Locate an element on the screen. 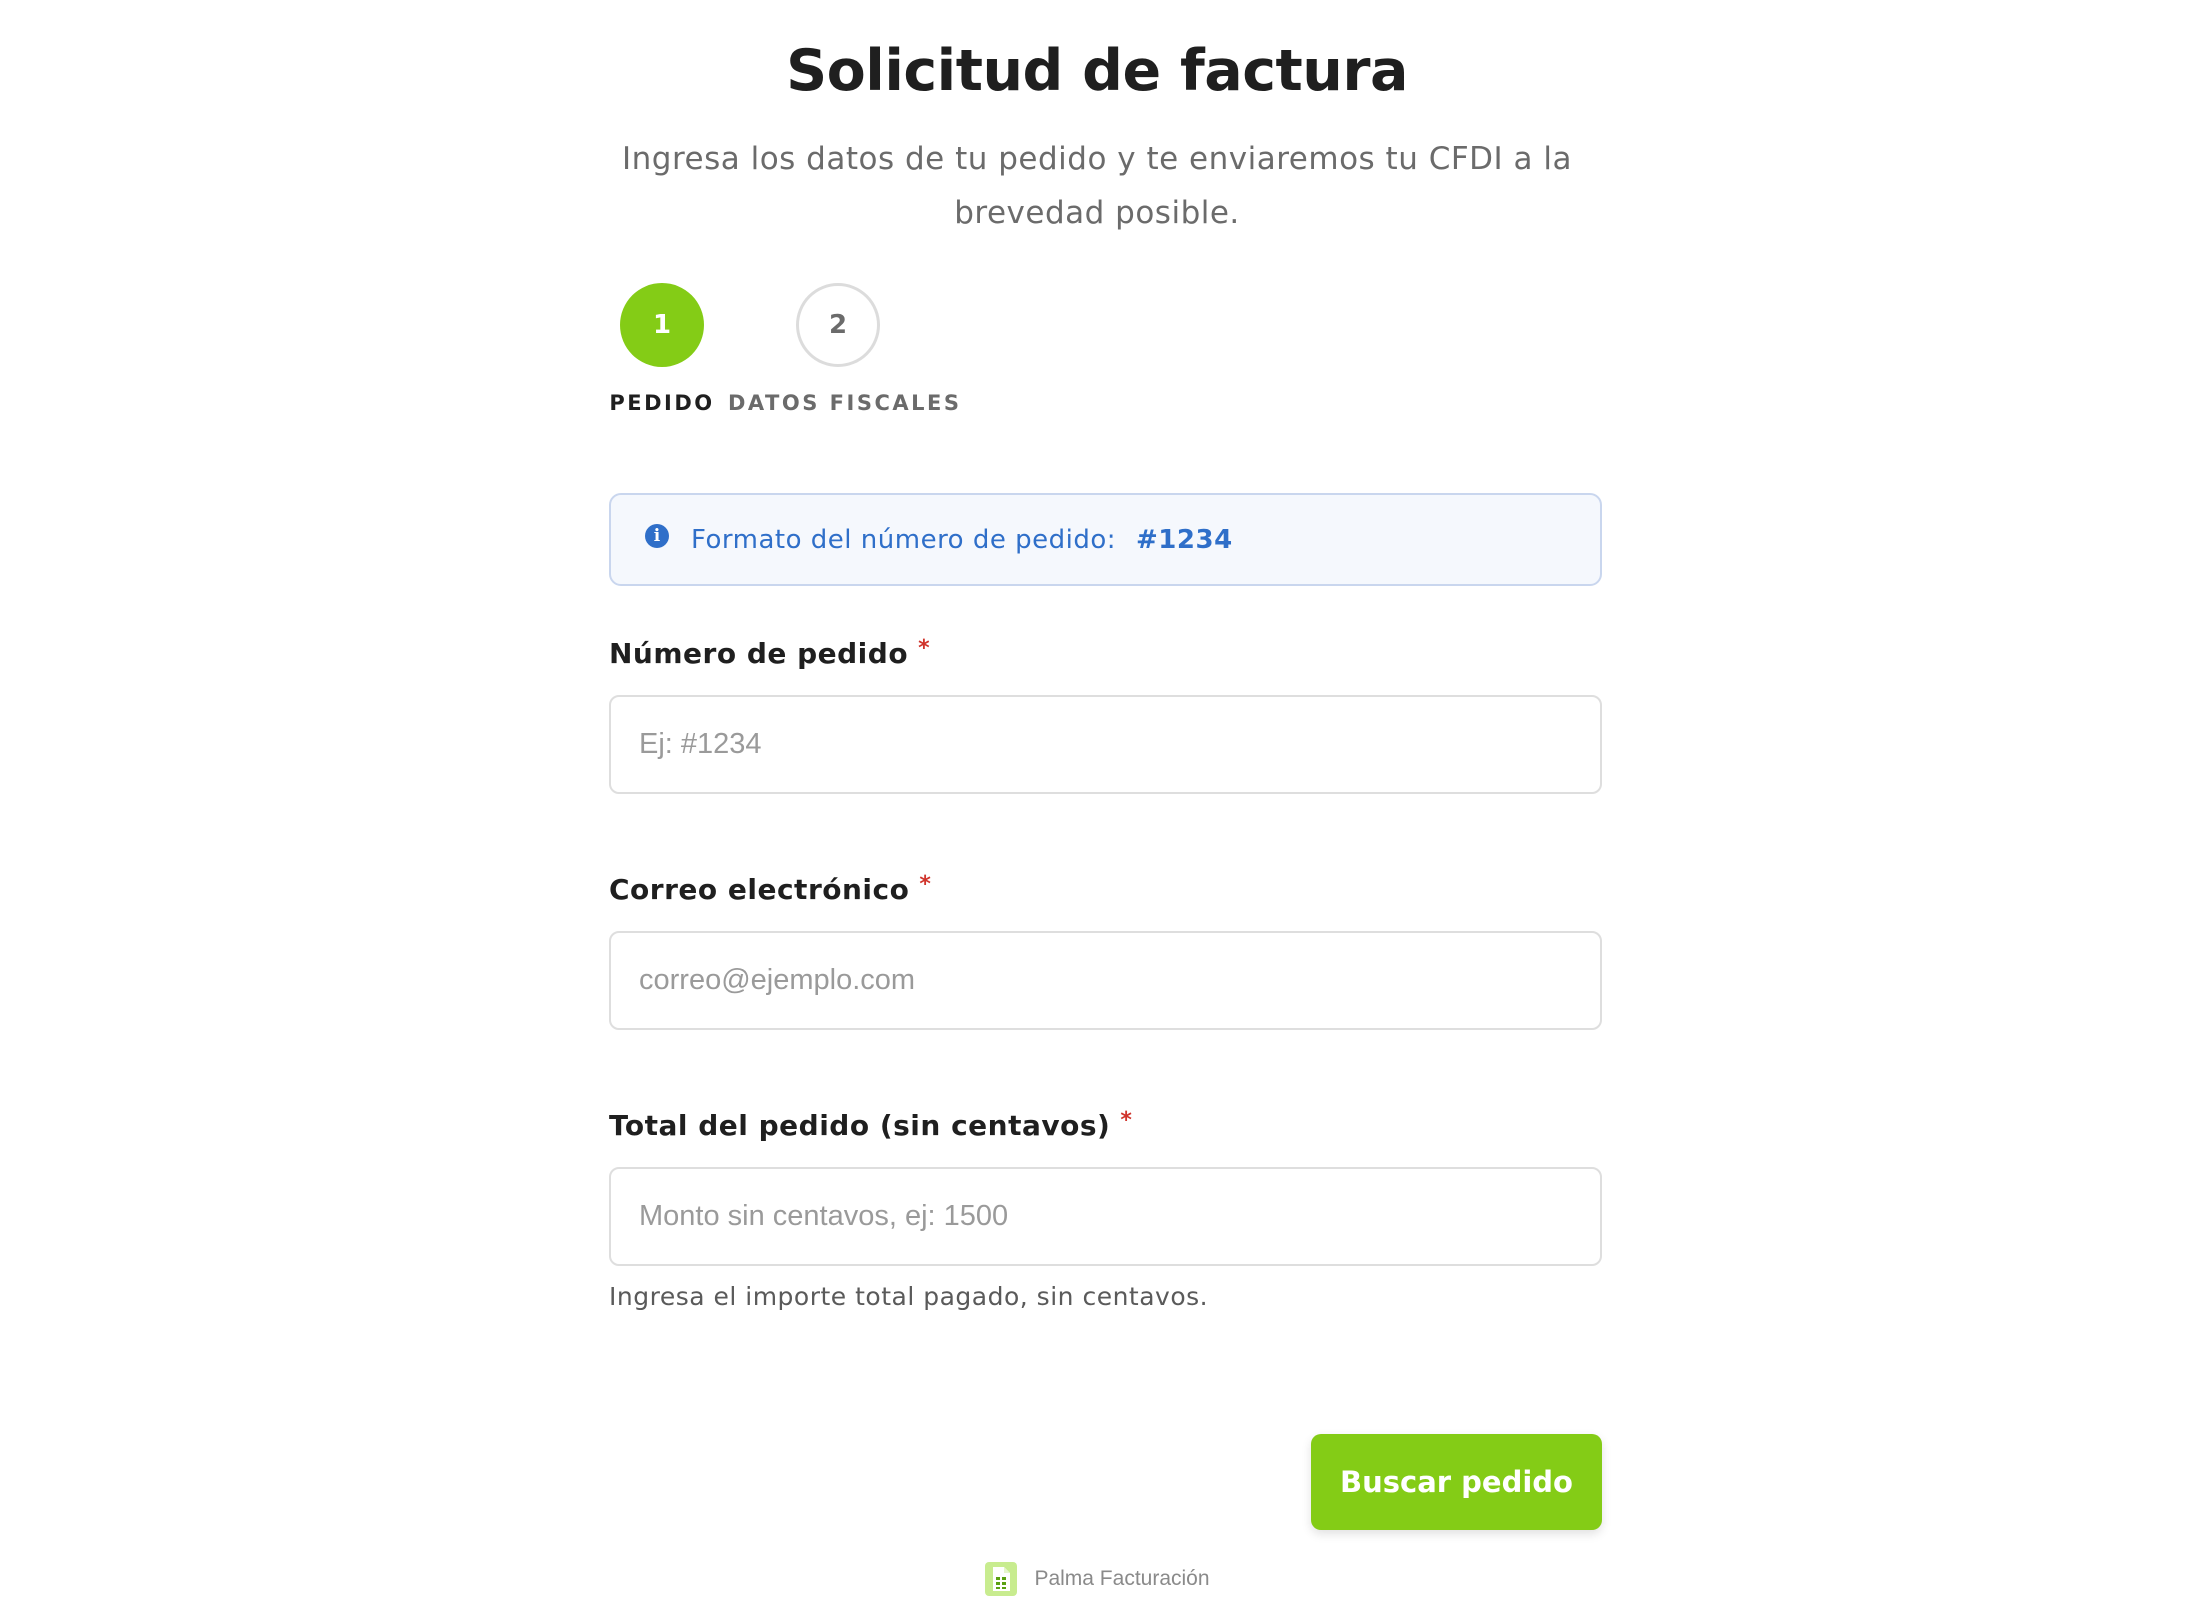  step-1-circle: 1 is located at coordinates (662, 325).